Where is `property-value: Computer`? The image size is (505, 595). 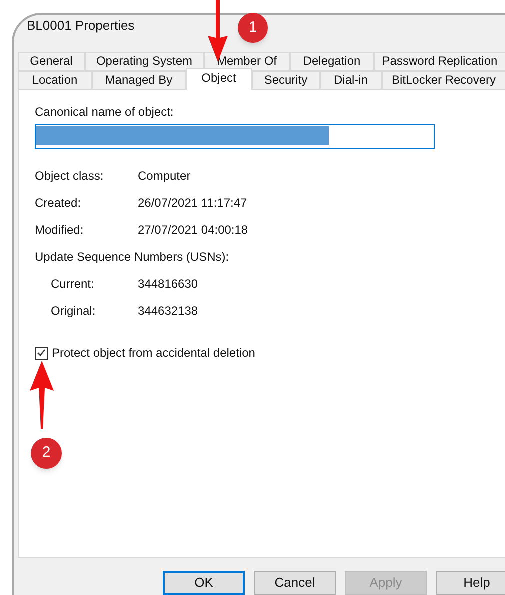
property-value: Computer is located at coordinates (164, 175).